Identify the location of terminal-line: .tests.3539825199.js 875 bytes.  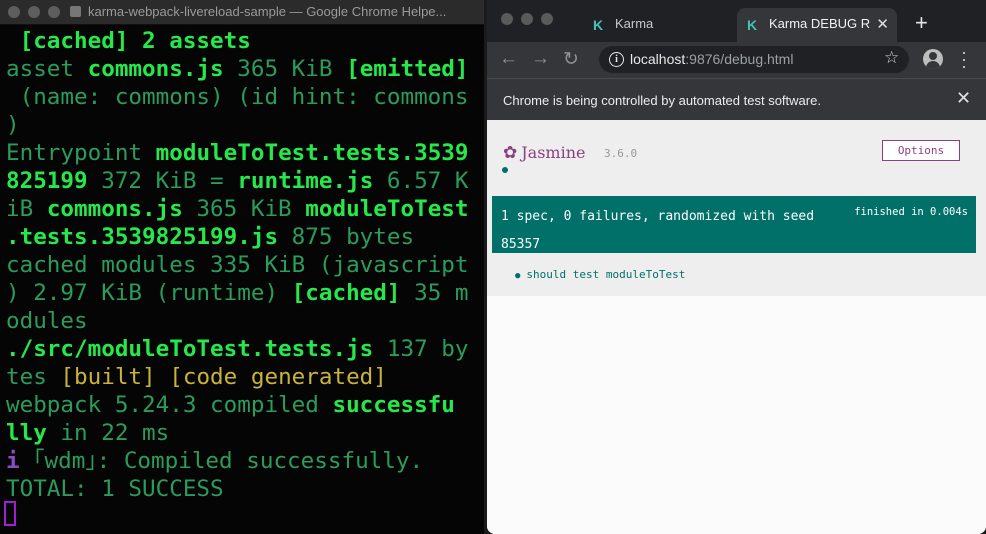
(245, 237).